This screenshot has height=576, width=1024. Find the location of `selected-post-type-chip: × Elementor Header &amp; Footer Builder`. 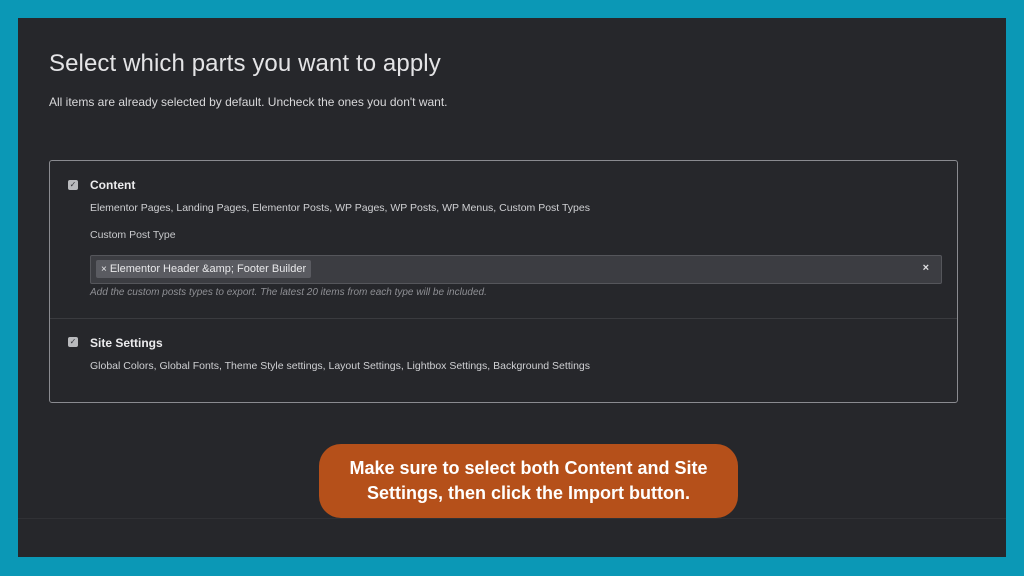

selected-post-type-chip: × Elementor Header &amp; Footer Builder is located at coordinates (204, 269).